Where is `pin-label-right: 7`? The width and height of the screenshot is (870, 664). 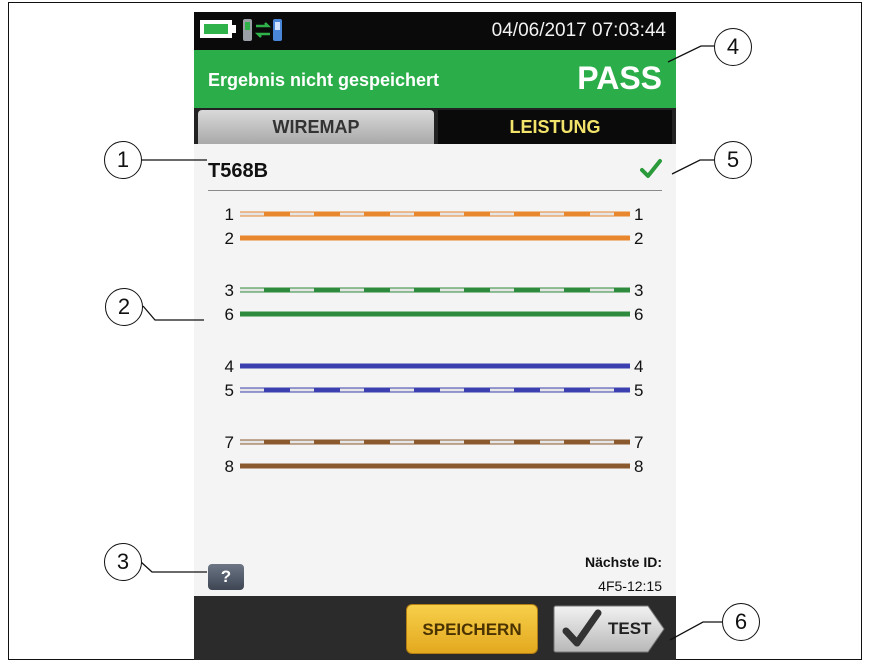 pin-label-right: 7 is located at coordinates (638, 442).